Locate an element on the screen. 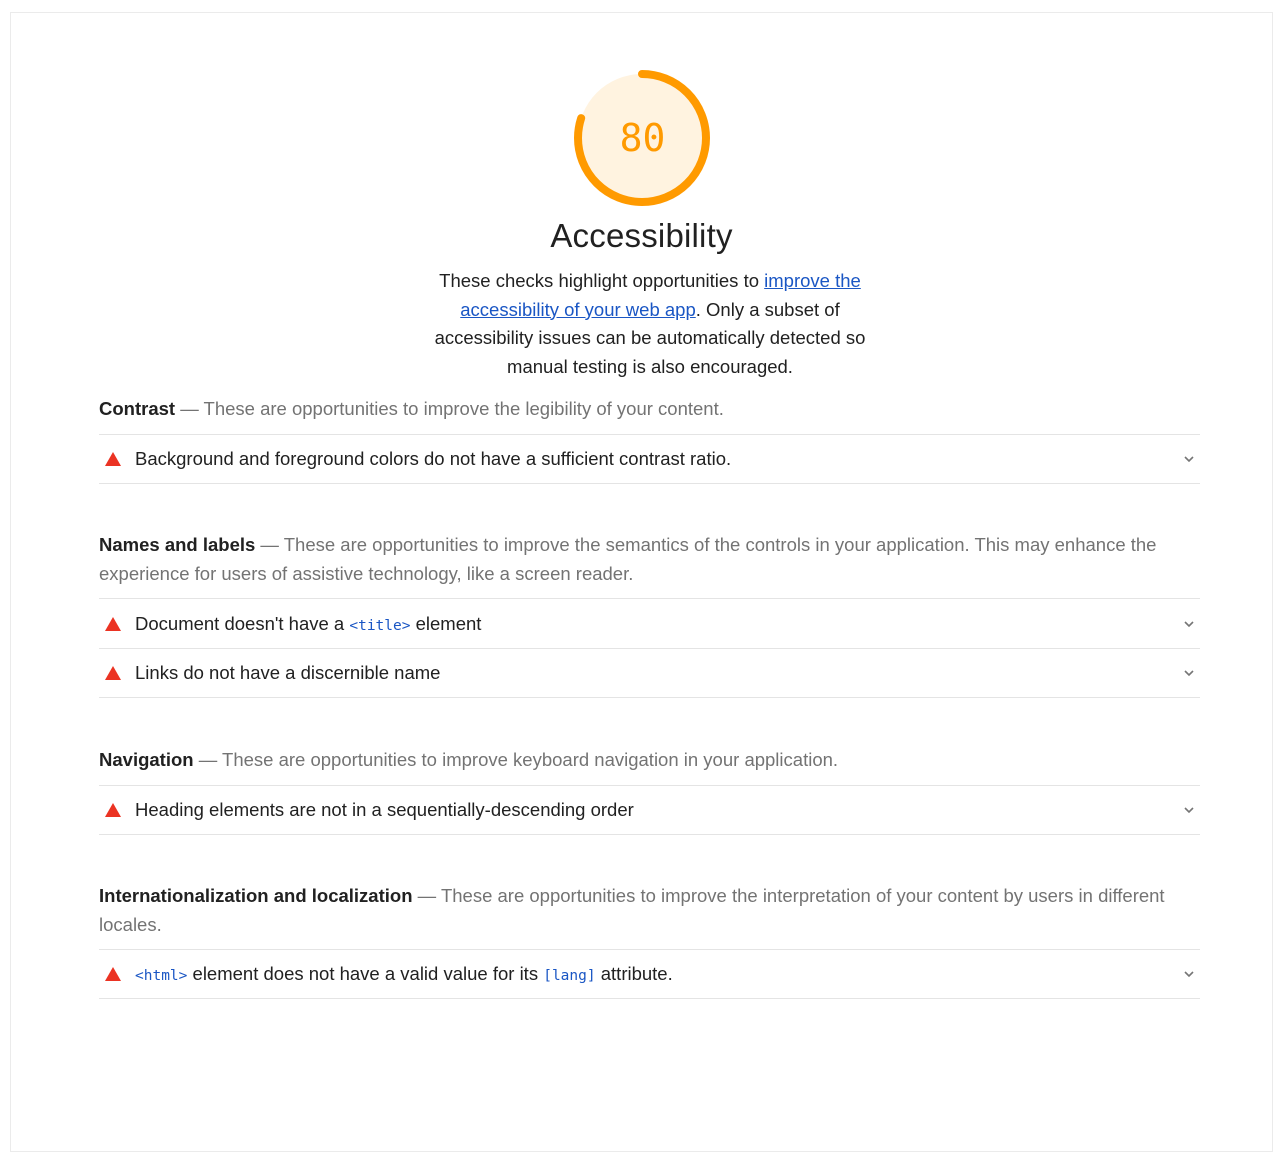 The width and height of the screenshot is (1273, 1152). category-title: Accessibility is located at coordinates (641, 235).